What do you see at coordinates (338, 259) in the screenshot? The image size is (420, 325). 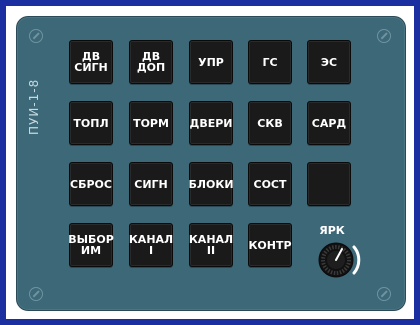 I see `brightness-knob-icon` at bounding box center [338, 259].